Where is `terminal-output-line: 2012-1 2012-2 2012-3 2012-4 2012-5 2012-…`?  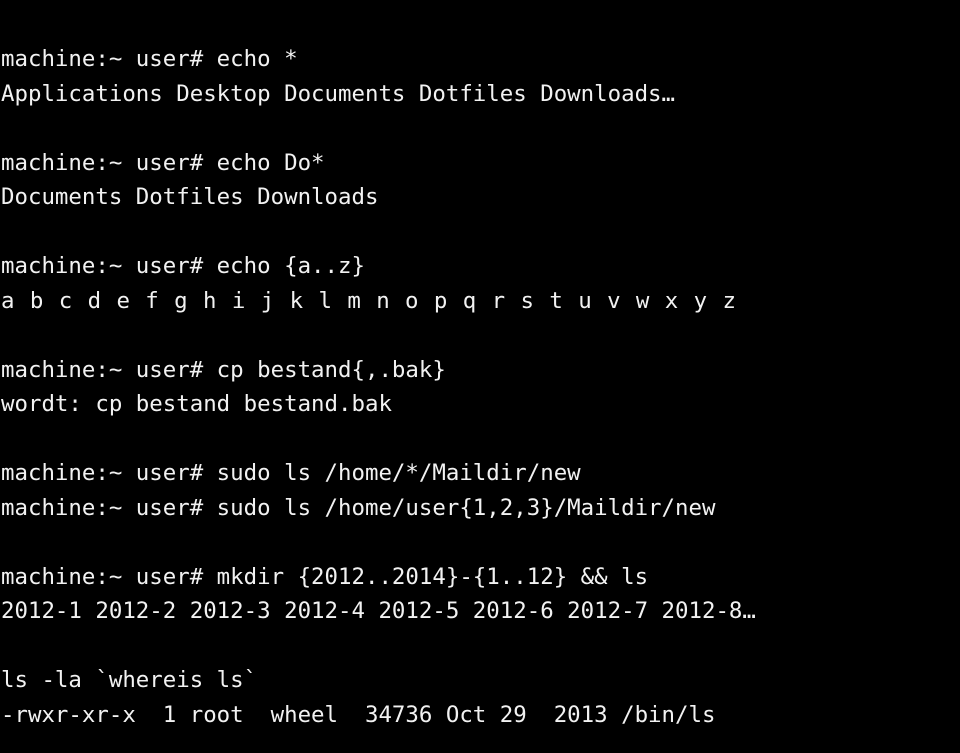 terminal-output-line: 2012-1 2012-2 2012-3 2012-4 2012-5 2012-… is located at coordinates (378, 611).